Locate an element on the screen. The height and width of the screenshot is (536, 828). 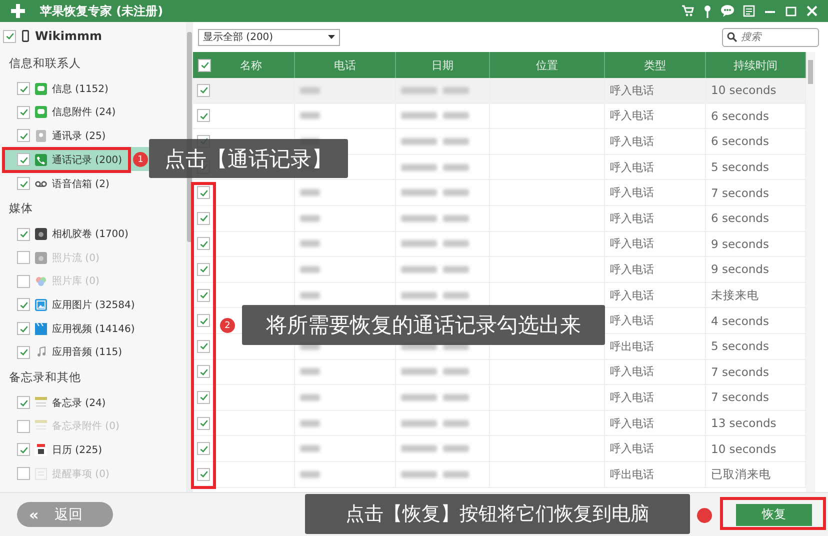
table-cell: 9 seconds is located at coordinates (740, 243).